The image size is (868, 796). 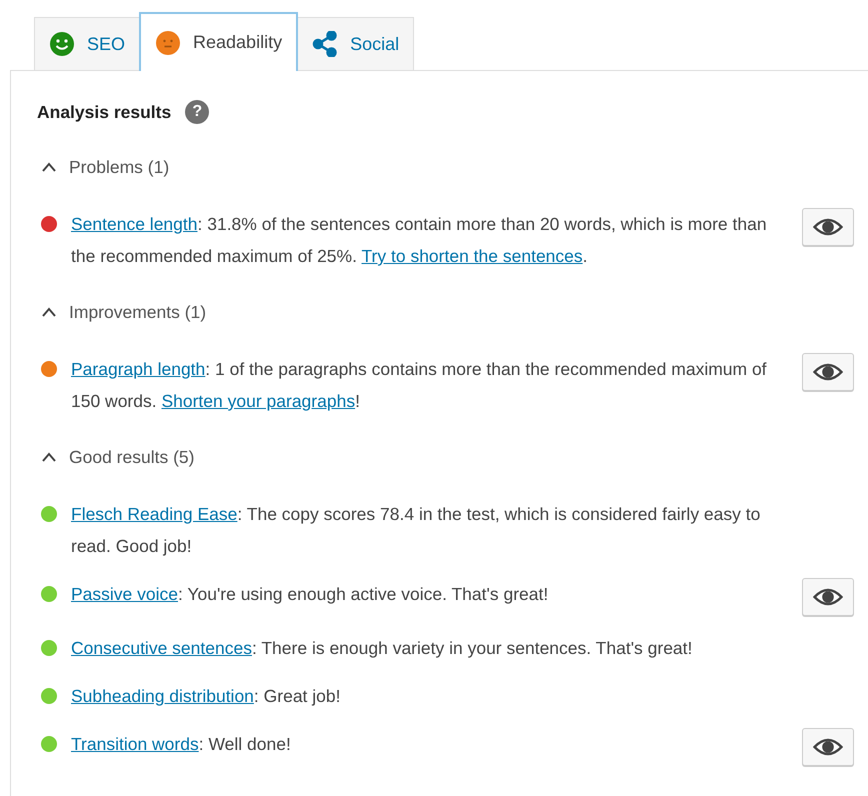 I want to click on result-link: Sentence length, so click(x=134, y=224).